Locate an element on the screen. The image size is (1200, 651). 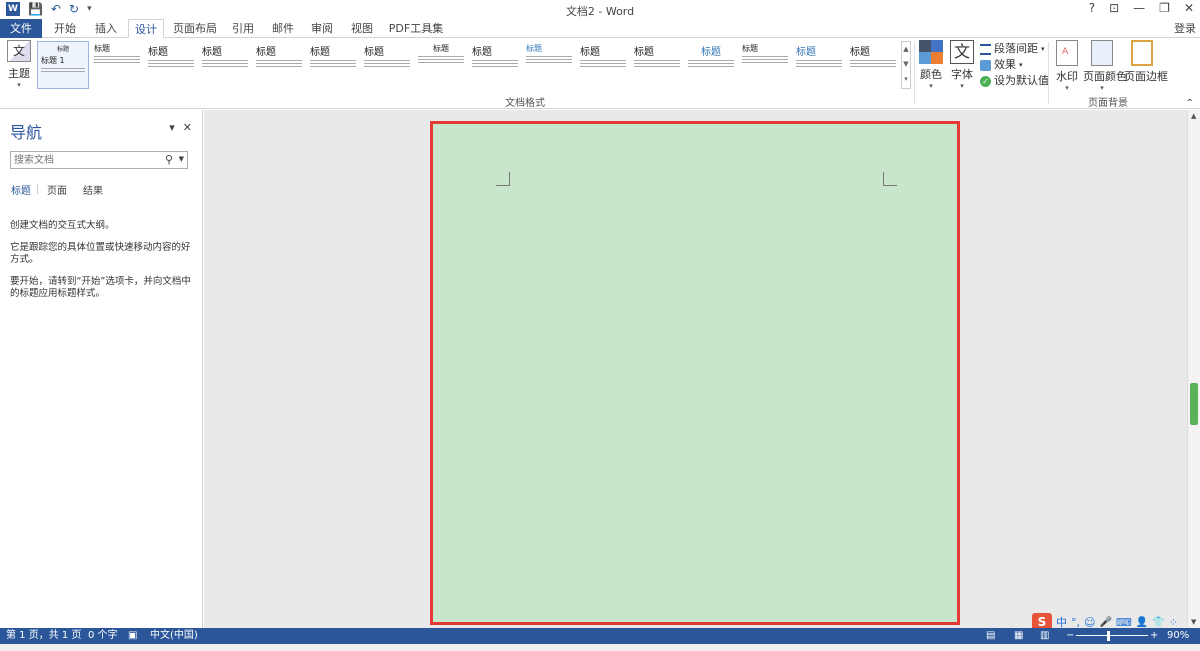
scrollbar-thumb is located at coordinates (1194, 404).